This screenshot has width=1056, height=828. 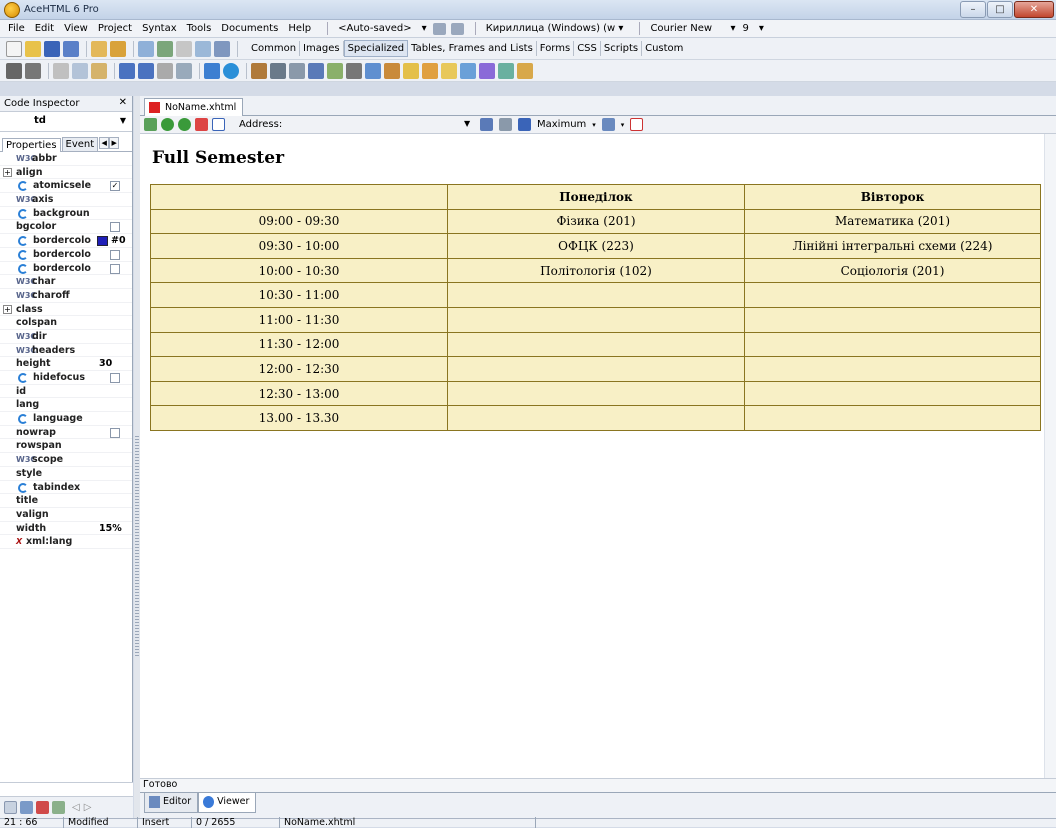 What do you see at coordinates (506, 70) in the screenshot?
I see `cfml-icon` at bounding box center [506, 70].